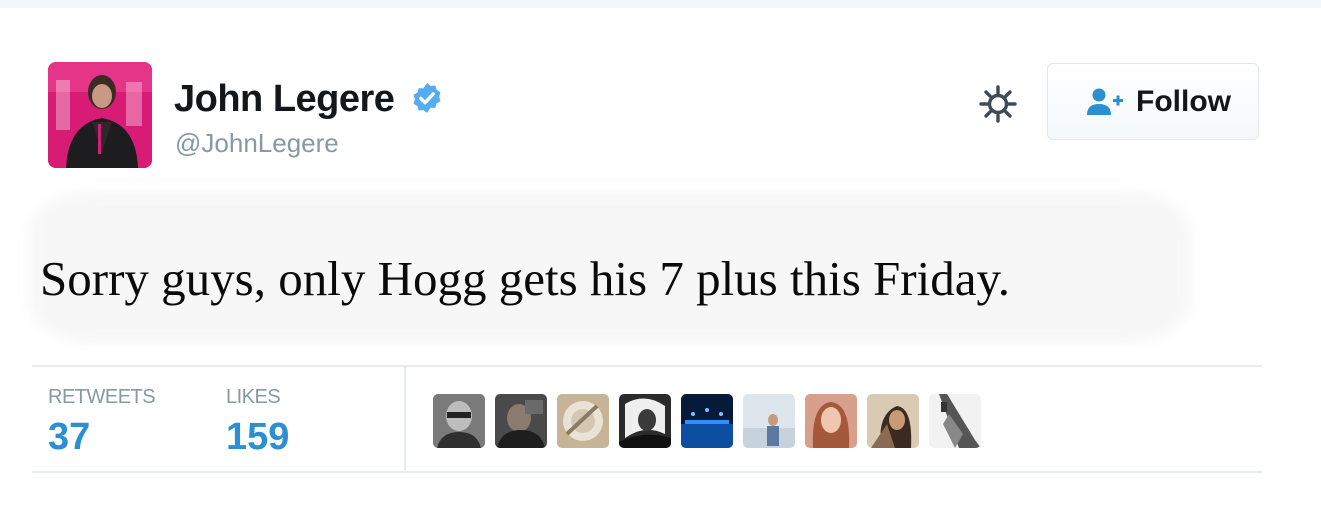 This screenshot has height=510, width=1321. Describe the element at coordinates (257, 437) in the screenshot. I see `likes-count: 159` at that location.